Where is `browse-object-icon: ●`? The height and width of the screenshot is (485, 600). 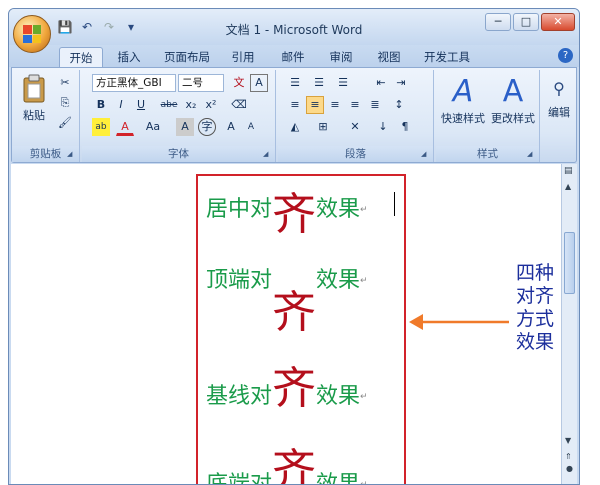
browse-object-icon: ● is located at coordinates (569, 468).